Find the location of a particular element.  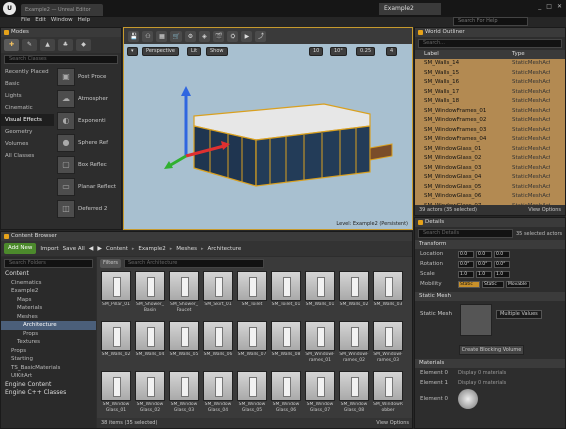

outliner-row: SM_WindowGlass_06 StaticMeshAct is located at coordinates (490, 197).